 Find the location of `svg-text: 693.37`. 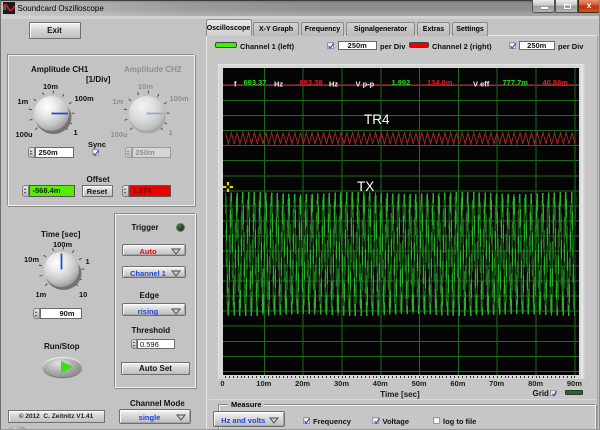

svg-text: 693.37 is located at coordinates (254, 82).